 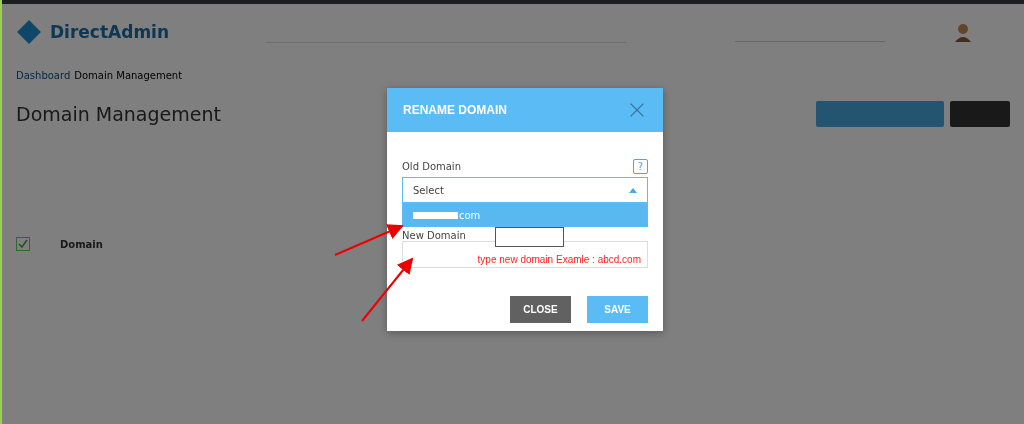 I want to click on field-label: New Domain, so click(x=434, y=235).